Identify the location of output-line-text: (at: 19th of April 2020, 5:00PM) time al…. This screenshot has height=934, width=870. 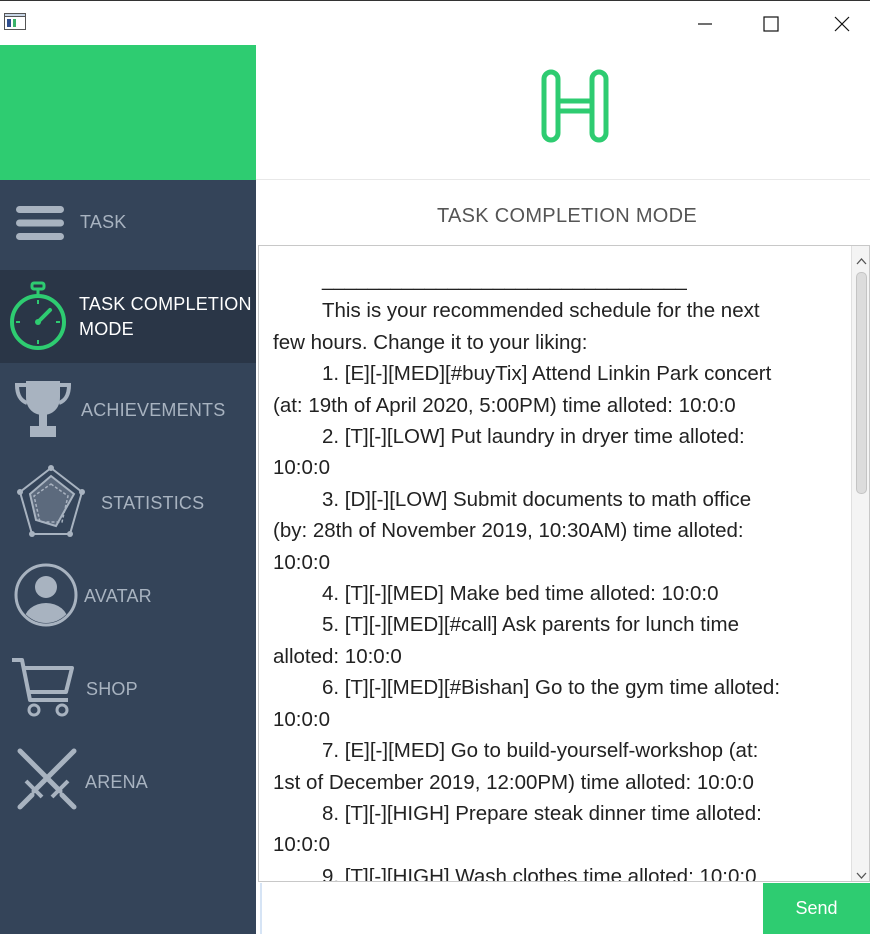
(504, 405).